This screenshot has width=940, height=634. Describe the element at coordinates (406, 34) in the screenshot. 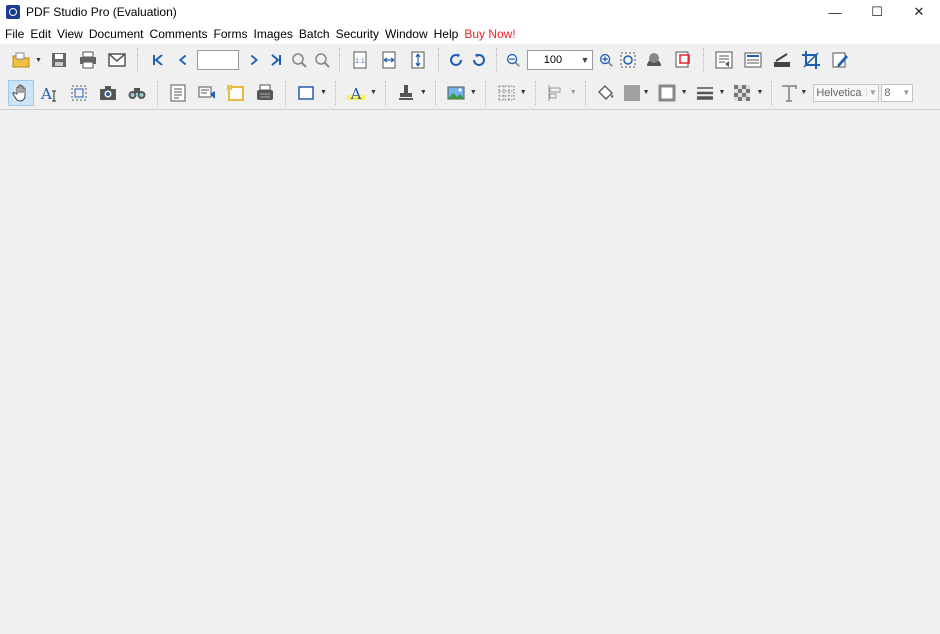

I see `menu-window: Window` at that location.